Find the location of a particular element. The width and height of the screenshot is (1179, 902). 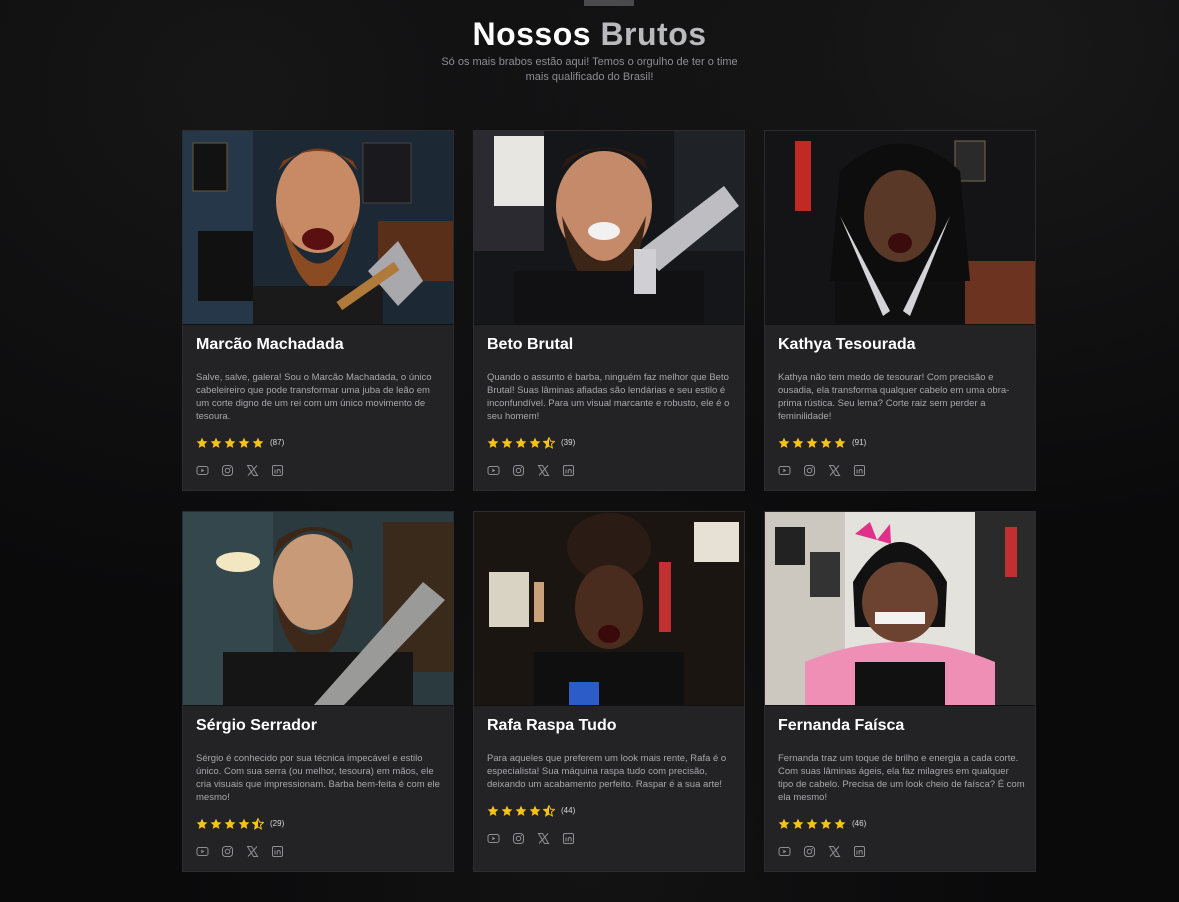

section-title: Nossos Brutos is located at coordinates (589, 34).